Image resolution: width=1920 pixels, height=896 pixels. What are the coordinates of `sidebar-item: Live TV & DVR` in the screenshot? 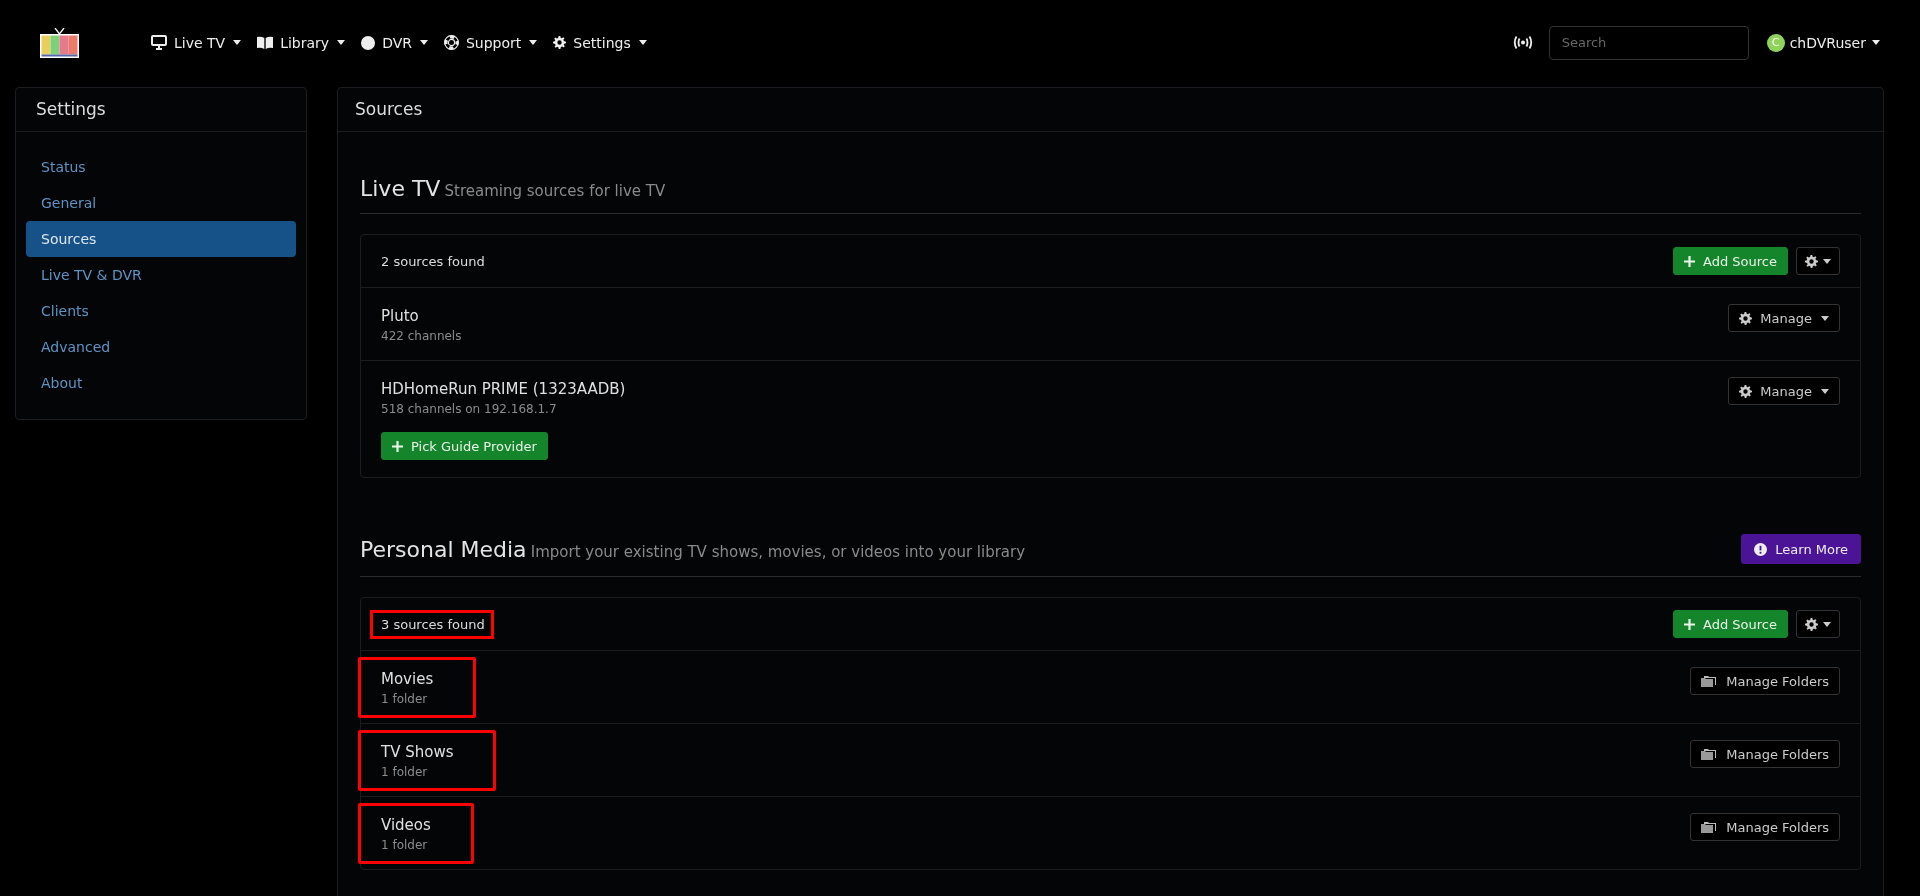 It's located at (161, 275).